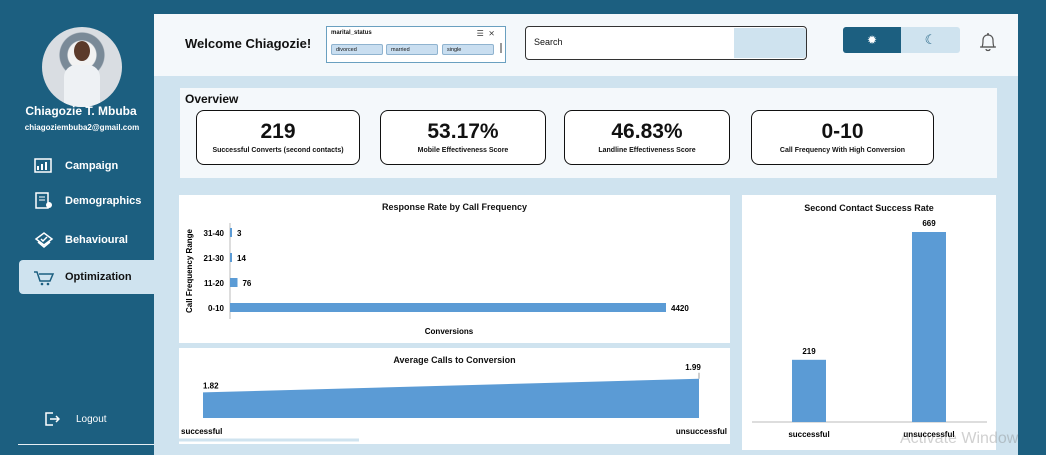 This screenshot has height=455, width=1046. I want to click on theme-toggle: ✹ ☾, so click(901, 40).